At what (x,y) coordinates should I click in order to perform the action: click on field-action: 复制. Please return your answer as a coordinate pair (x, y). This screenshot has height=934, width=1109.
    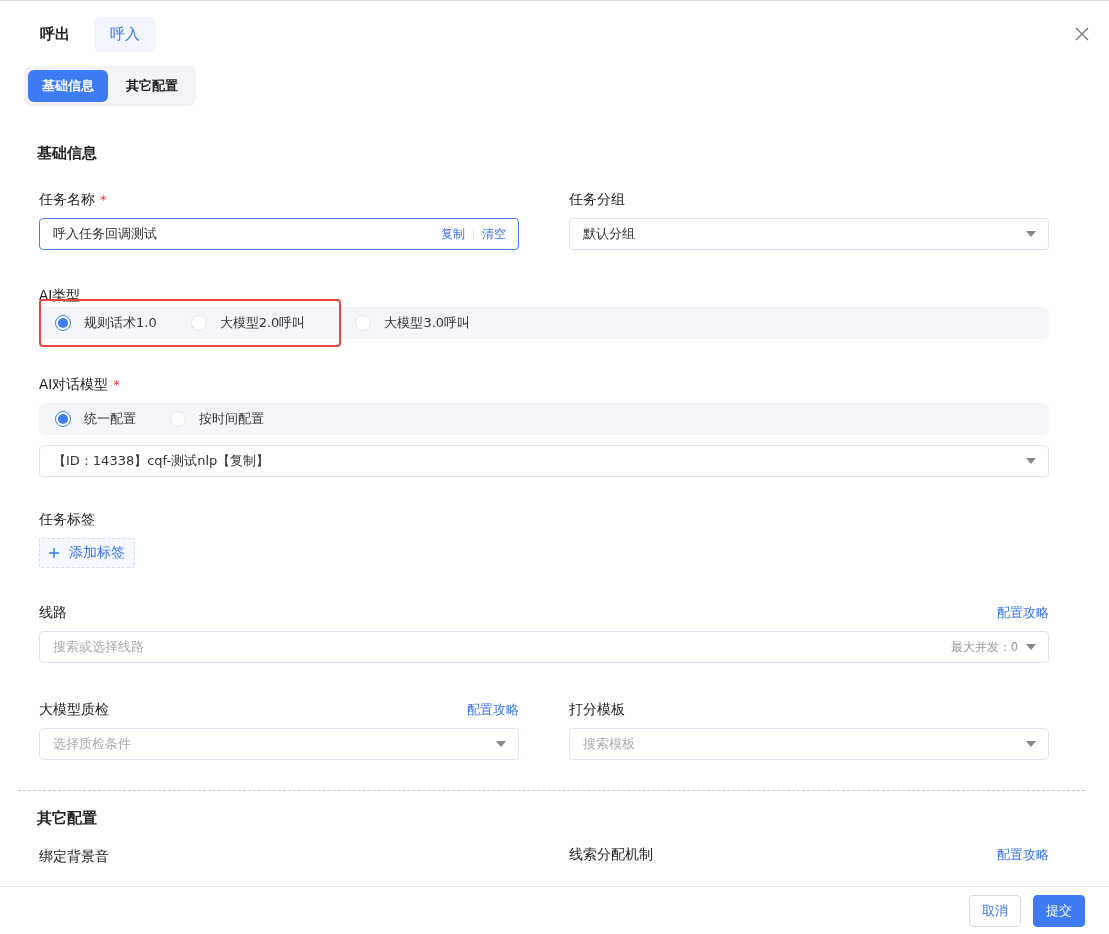
    Looking at the image, I should click on (453, 234).